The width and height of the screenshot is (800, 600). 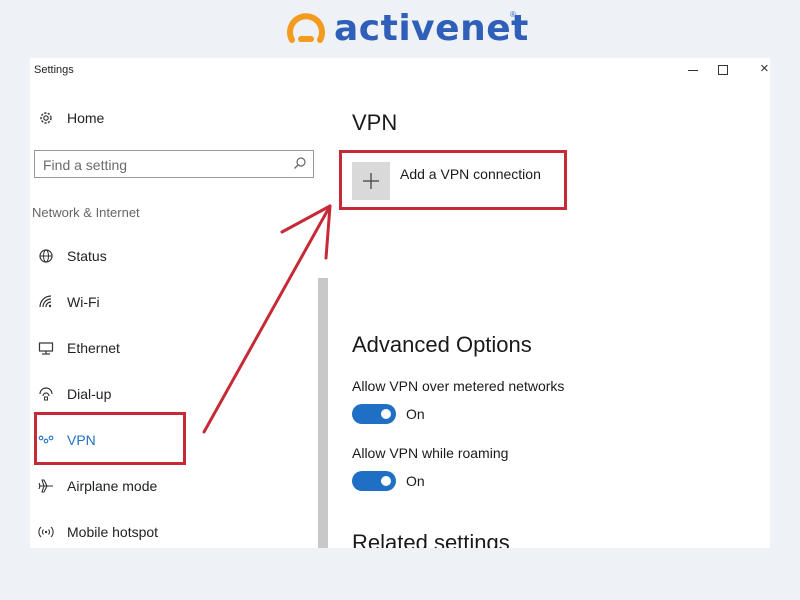 What do you see at coordinates (300, 163) in the screenshot?
I see `search-icon` at bounding box center [300, 163].